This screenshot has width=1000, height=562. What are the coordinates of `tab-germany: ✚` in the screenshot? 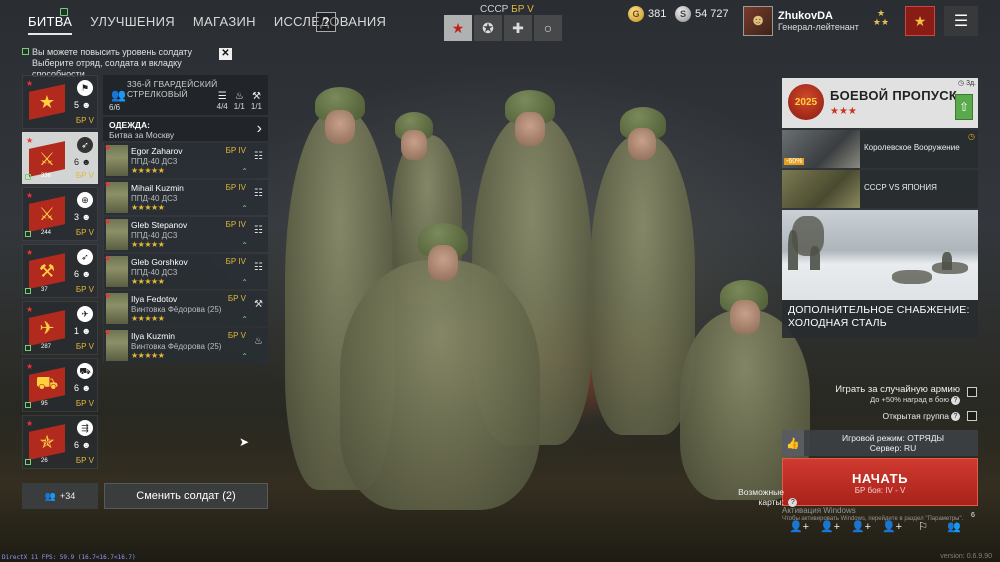 It's located at (518, 28).